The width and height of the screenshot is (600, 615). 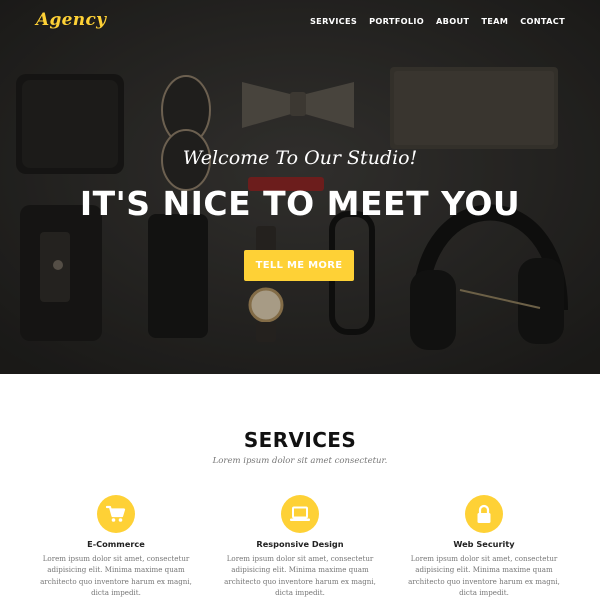 I want to click on services-heading: SERVICES, so click(x=300, y=440).